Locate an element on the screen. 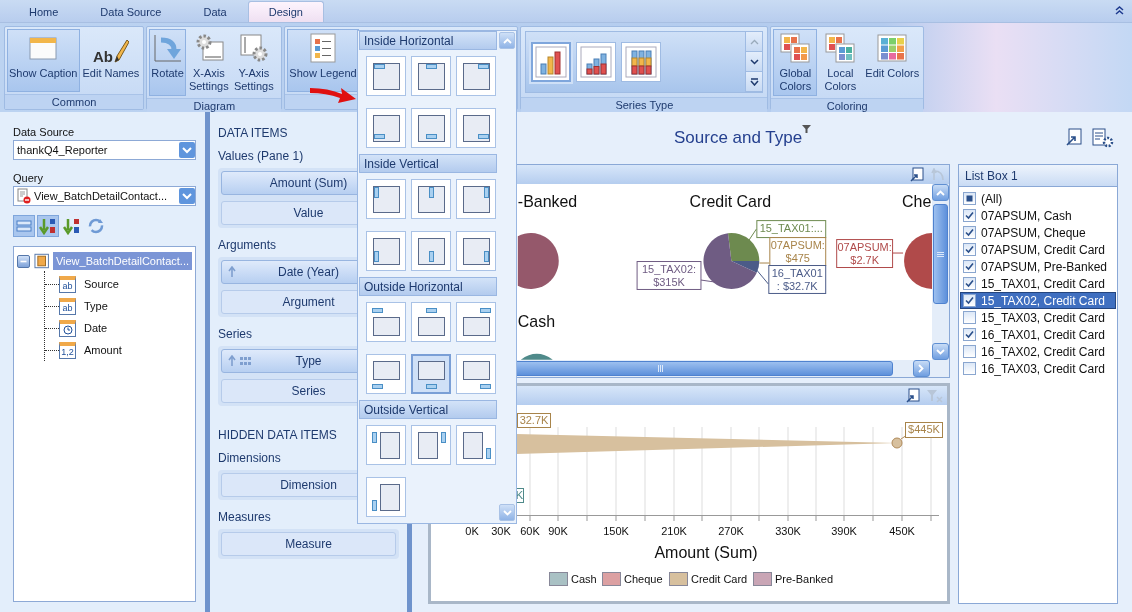 The height and width of the screenshot is (612, 1132). scroll-up-button is located at coordinates (940, 192).